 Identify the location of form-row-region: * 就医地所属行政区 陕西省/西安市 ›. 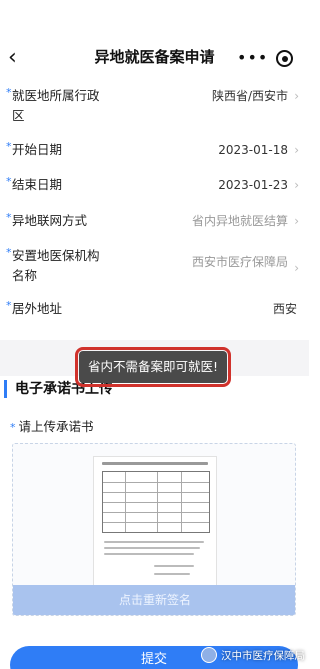
(154, 106).